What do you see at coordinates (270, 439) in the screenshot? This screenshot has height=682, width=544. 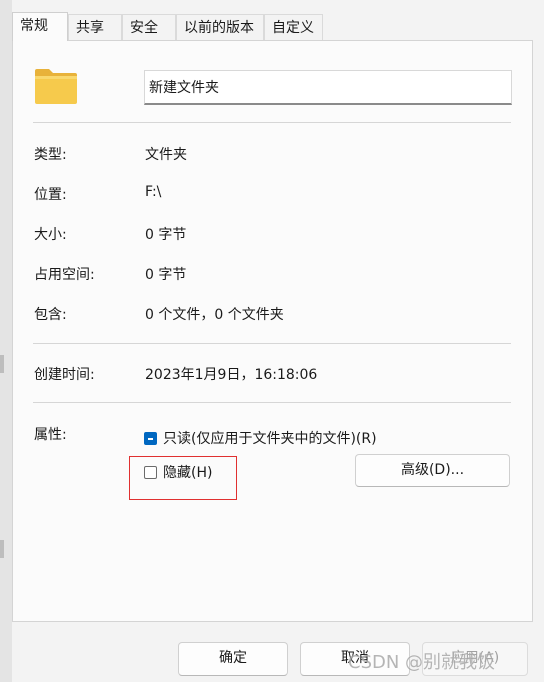 I see `readonly-checkbox-label: 只读(仅应用于文件夹中的文件)(R)` at bounding box center [270, 439].